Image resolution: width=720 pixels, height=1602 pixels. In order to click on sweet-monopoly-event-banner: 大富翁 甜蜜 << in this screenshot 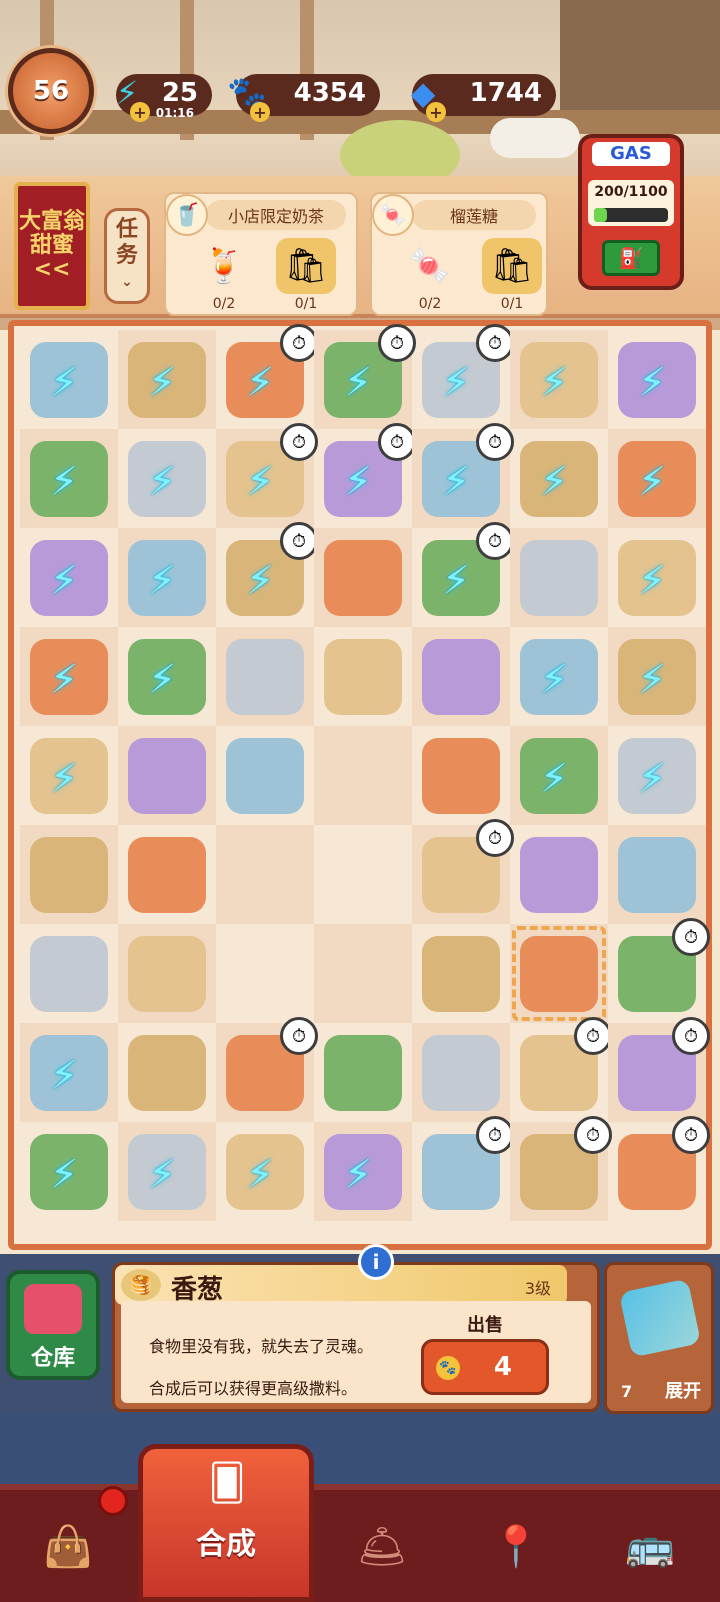, I will do `click(52, 246)`.